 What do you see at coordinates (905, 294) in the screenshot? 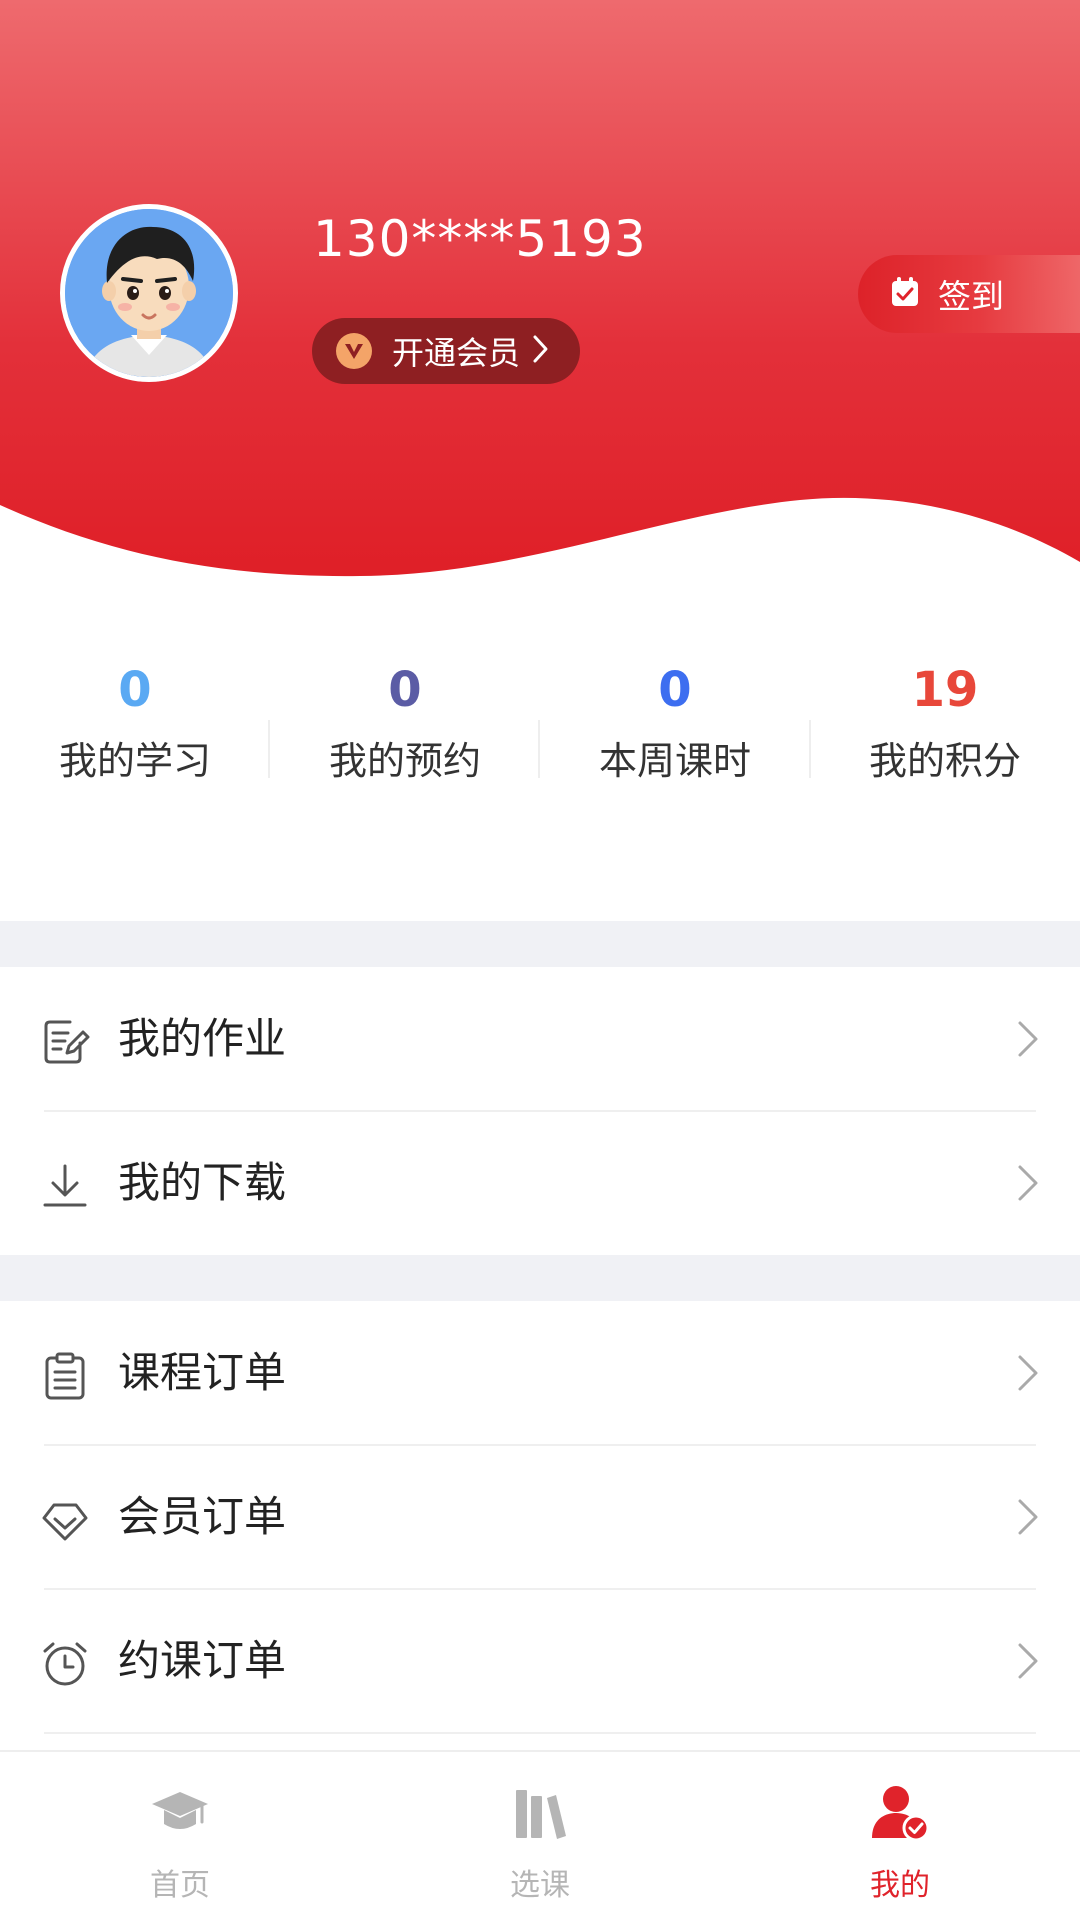
I see `calendar-check-icon` at bounding box center [905, 294].